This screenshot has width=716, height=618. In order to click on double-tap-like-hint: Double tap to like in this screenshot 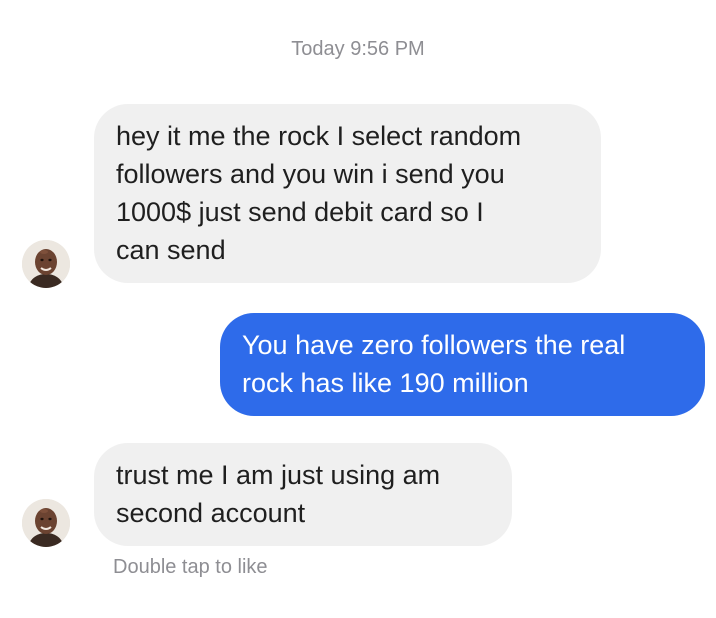, I will do `click(190, 567)`.